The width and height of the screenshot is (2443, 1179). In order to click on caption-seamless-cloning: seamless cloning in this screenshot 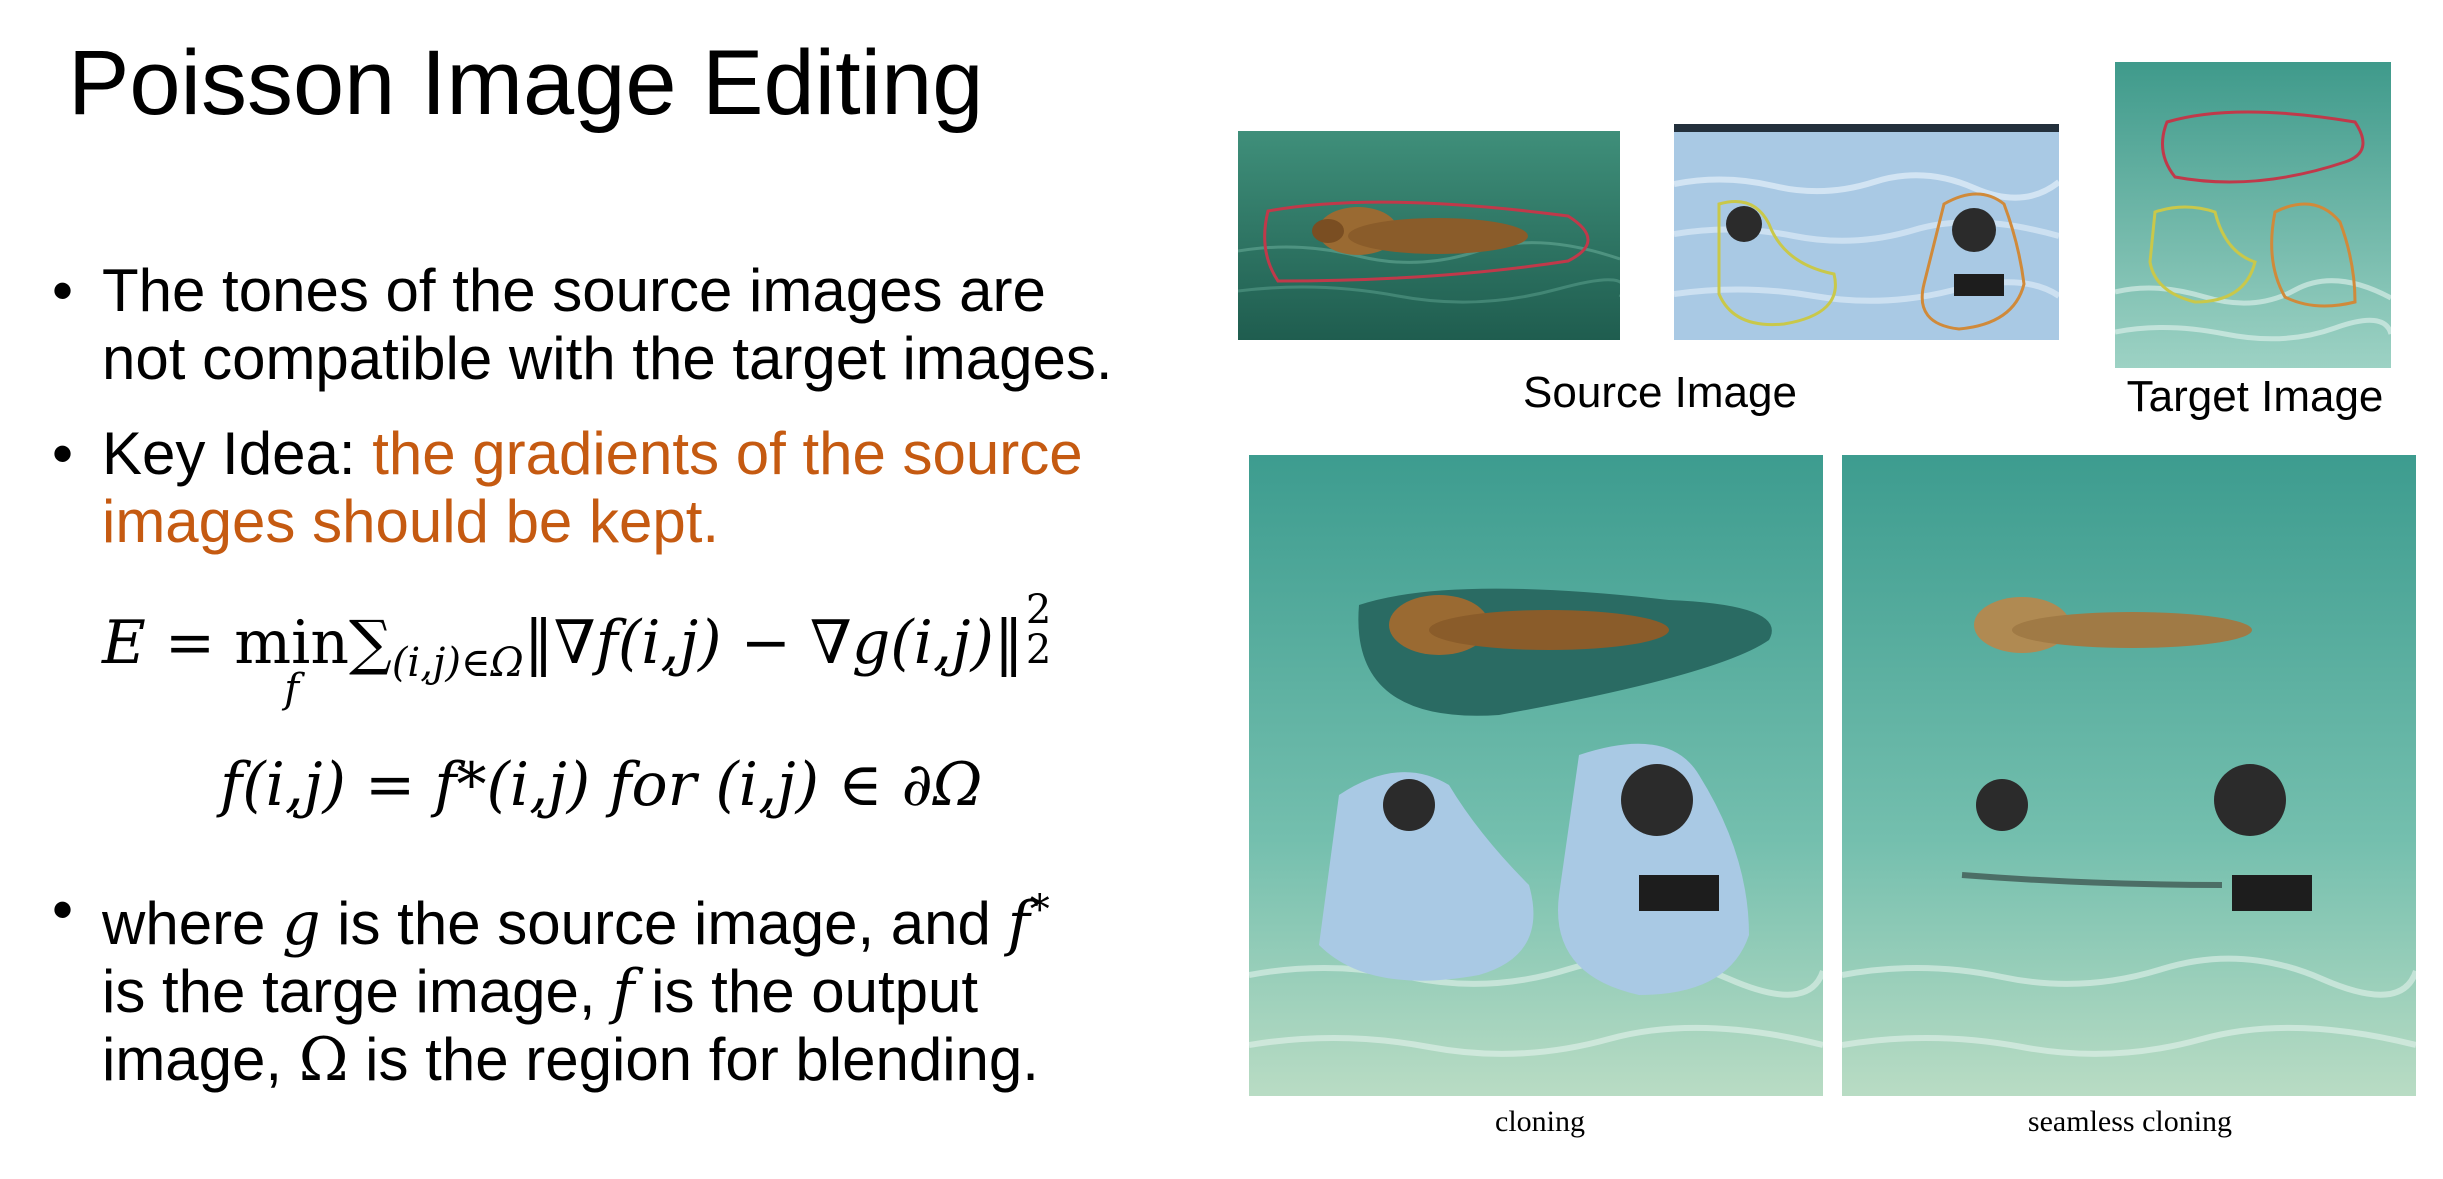, I will do `click(2130, 1121)`.